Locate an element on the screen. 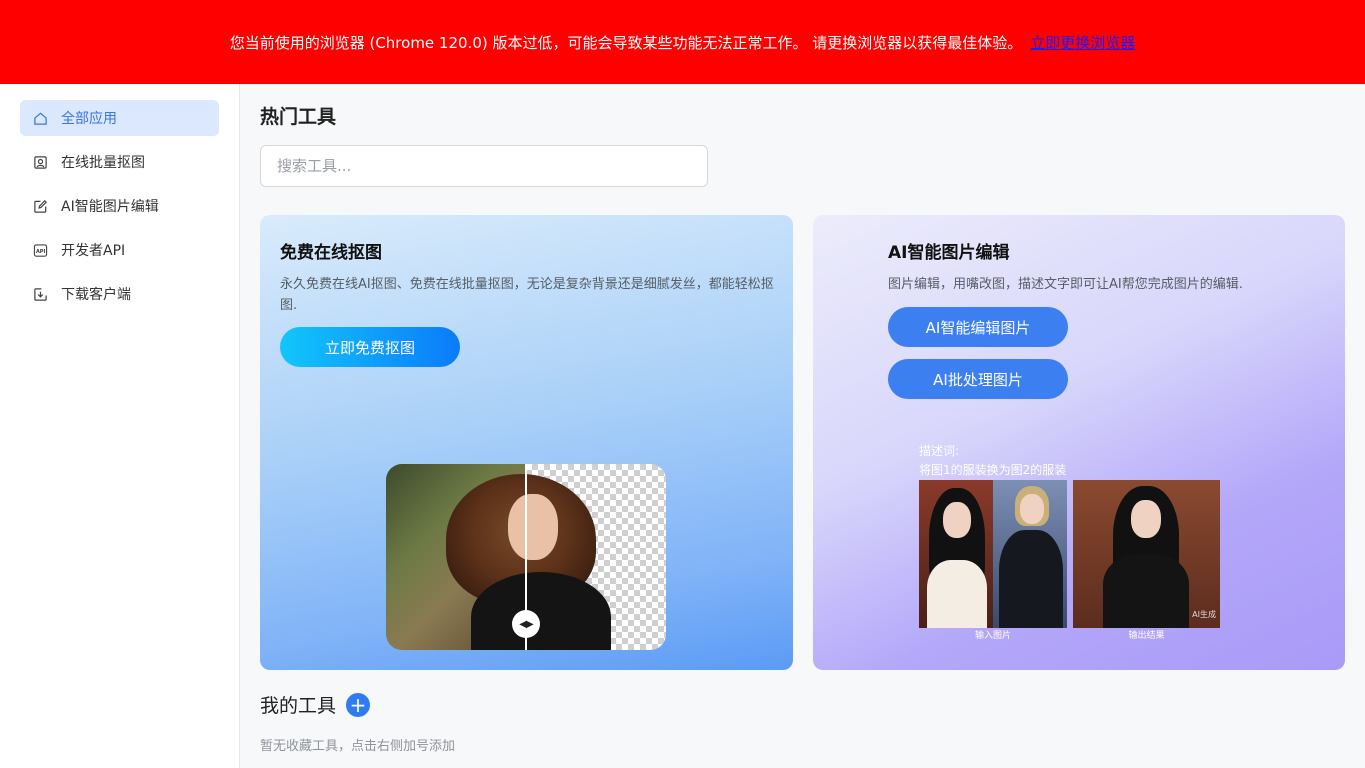 The width and height of the screenshot is (1365, 768). ai-edit-image-button: AI智能编辑图片 is located at coordinates (978, 327).